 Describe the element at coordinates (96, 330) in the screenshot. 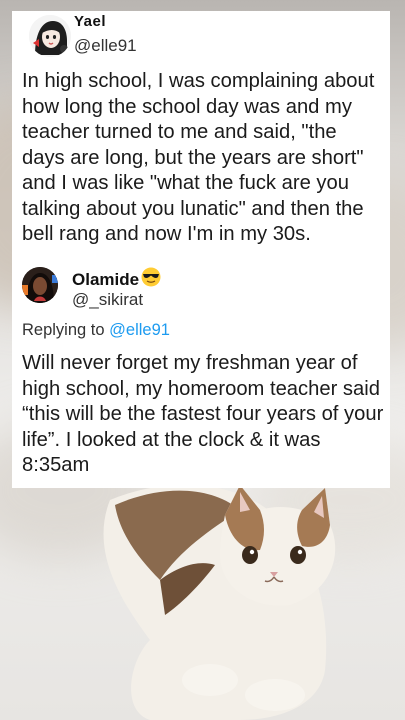

I see `replying-to-line: Replying to @elle91` at that location.